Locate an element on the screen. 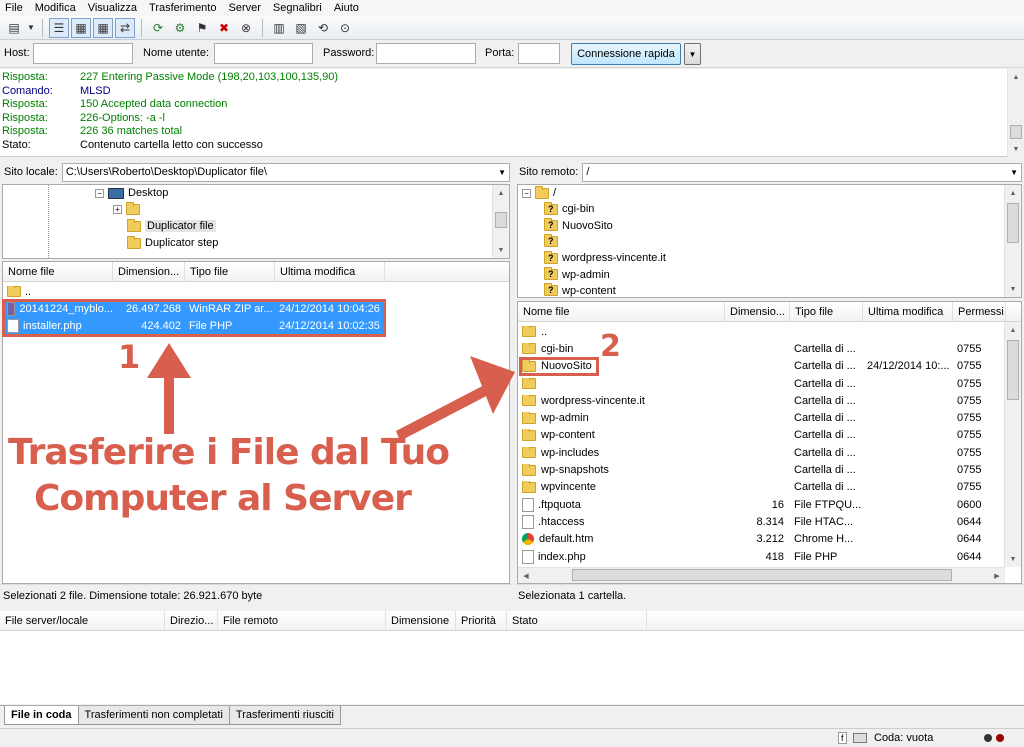 The image size is (1024, 747). arrow-right-head is located at coordinates (492, 385).